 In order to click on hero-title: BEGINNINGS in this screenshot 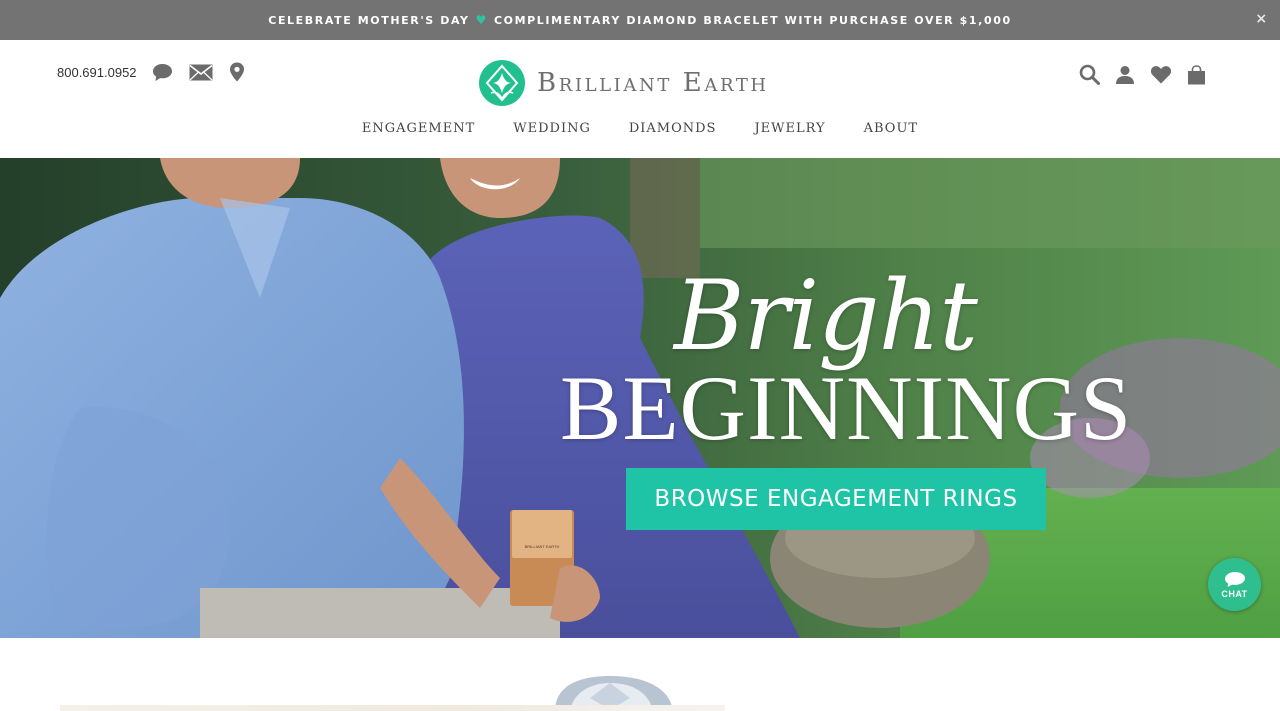, I will do `click(846, 408)`.